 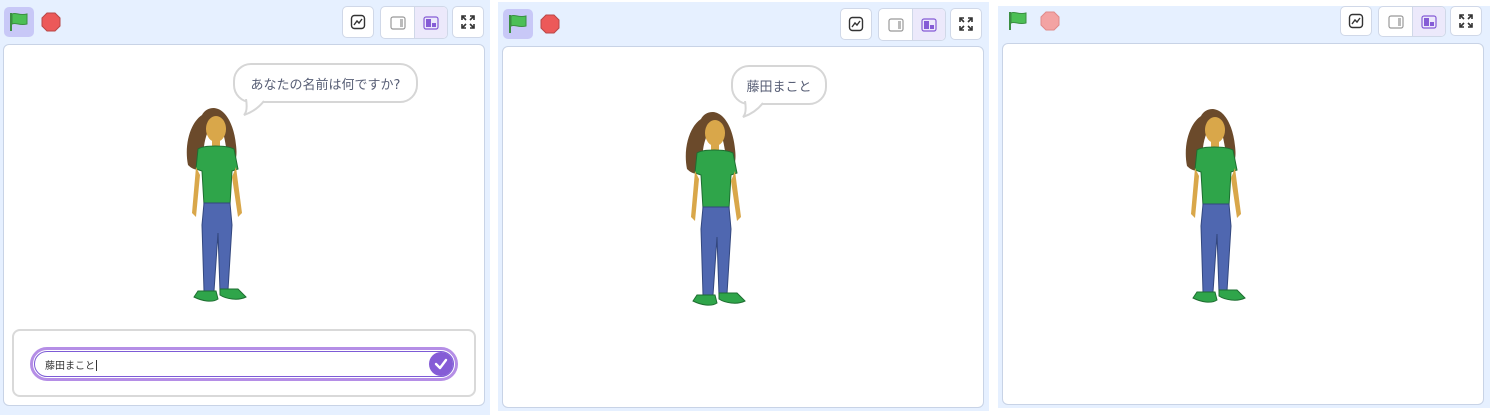 I want to click on speech-text: 藤田まこと, so click(x=779, y=87).